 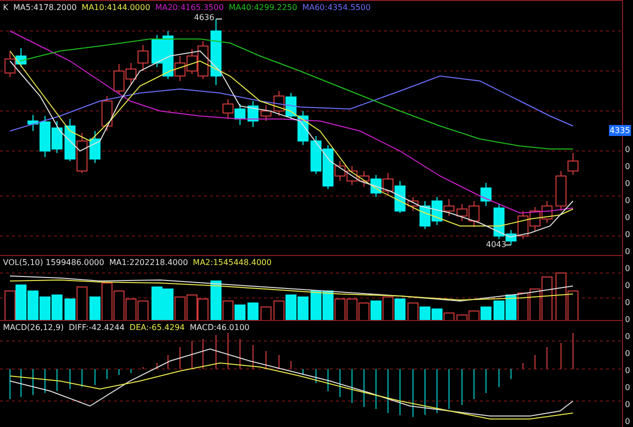 What do you see at coordinates (496, 245) in the screenshot?
I see `low-price-label: 4043` at bounding box center [496, 245].